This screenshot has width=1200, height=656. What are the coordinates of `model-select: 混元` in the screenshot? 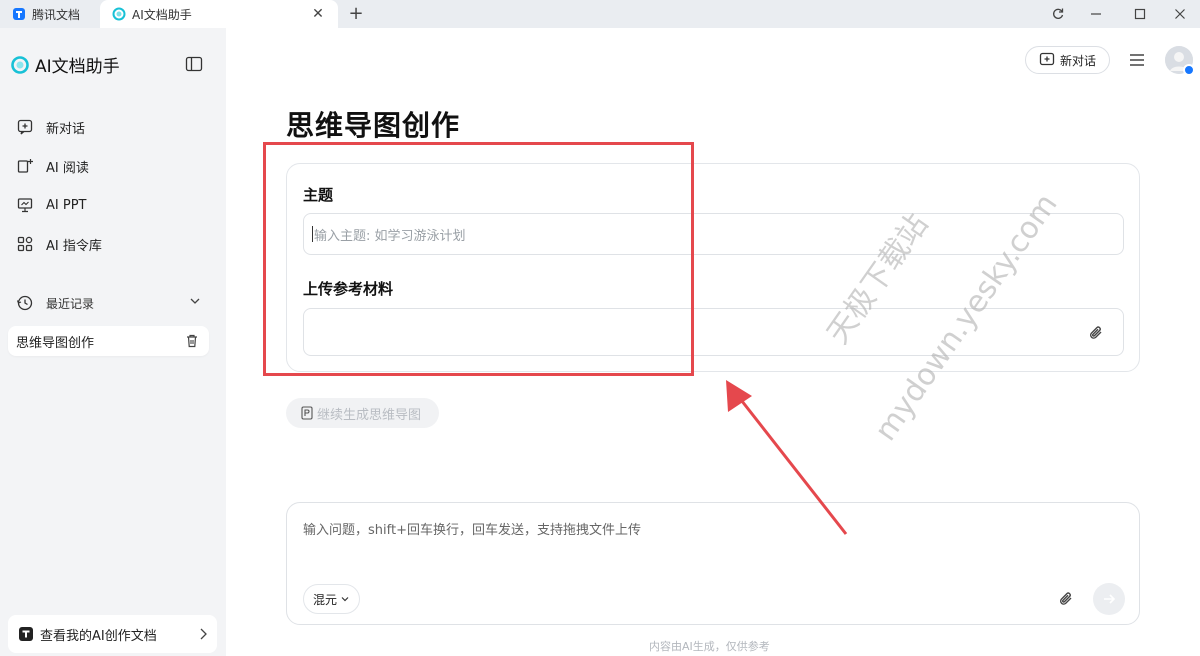 It's located at (331, 599).